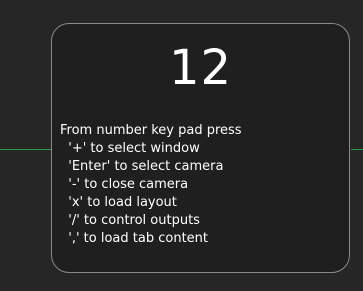 The height and width of the screenshot is (291, 363). Describe the element at coordinates (26, 149) in the screenshot. I see `guide-line-left` at that location.